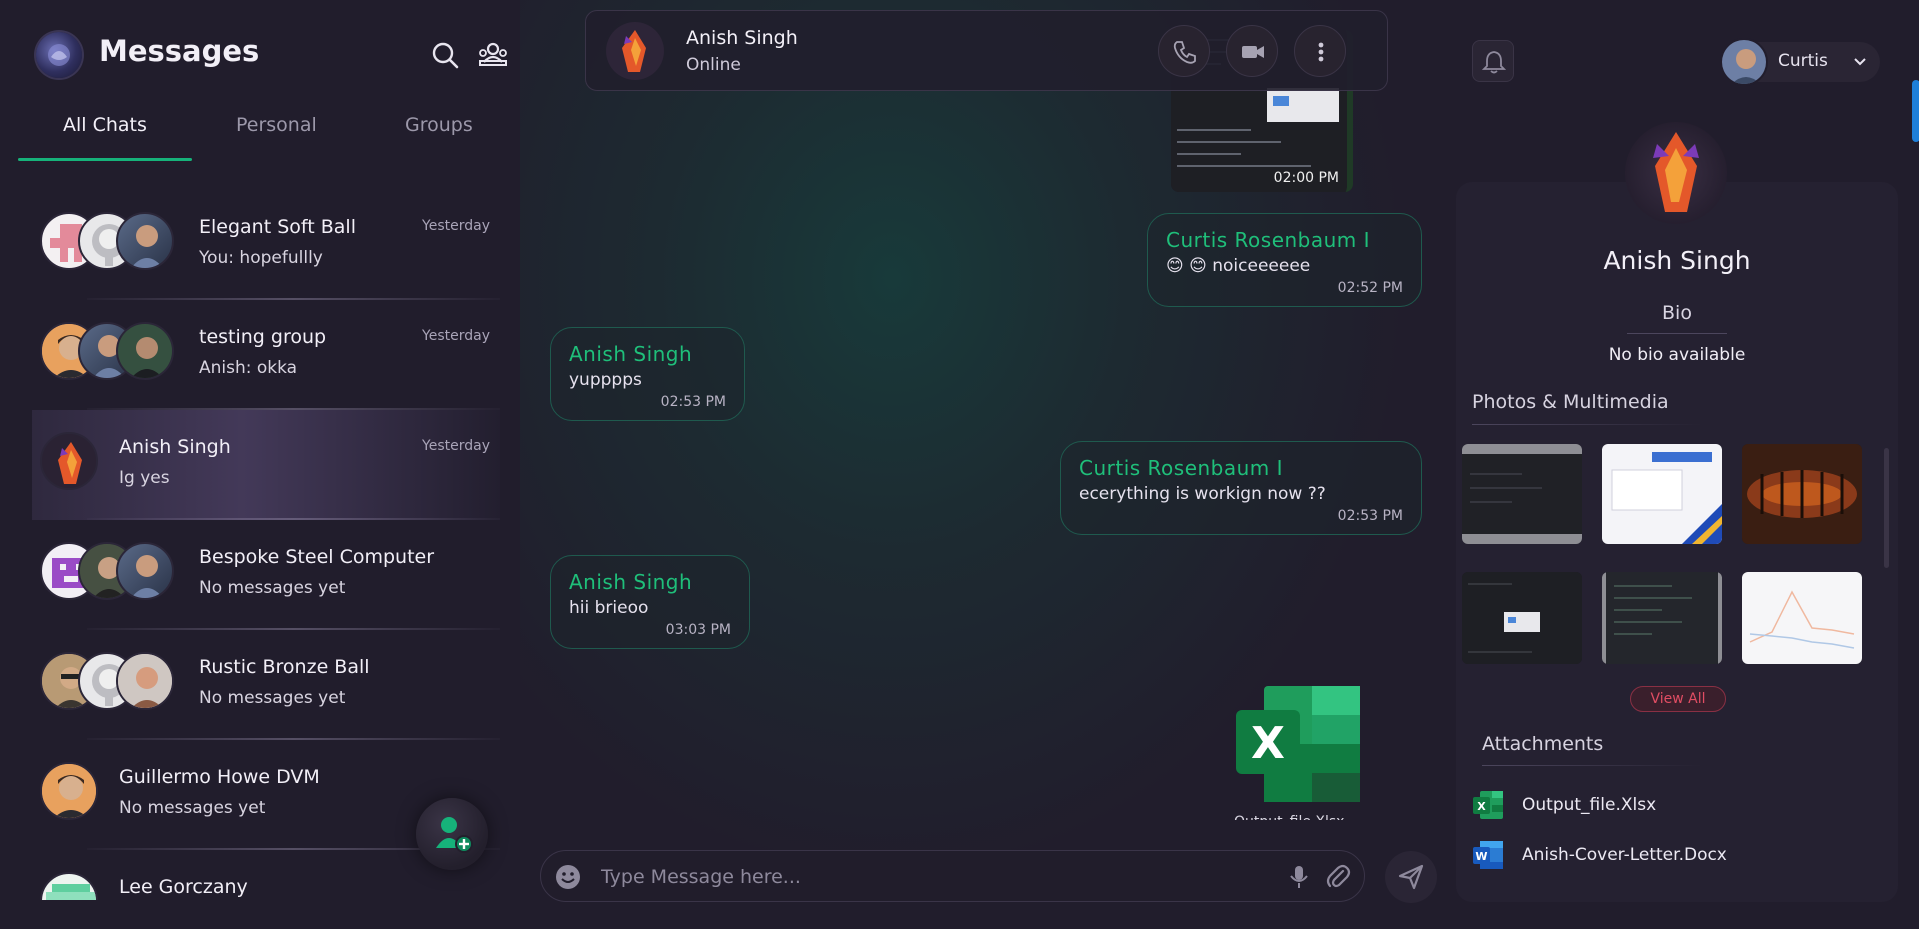 The image size is (1919, 929). I want to click on video-icon, so click(1253, 52).